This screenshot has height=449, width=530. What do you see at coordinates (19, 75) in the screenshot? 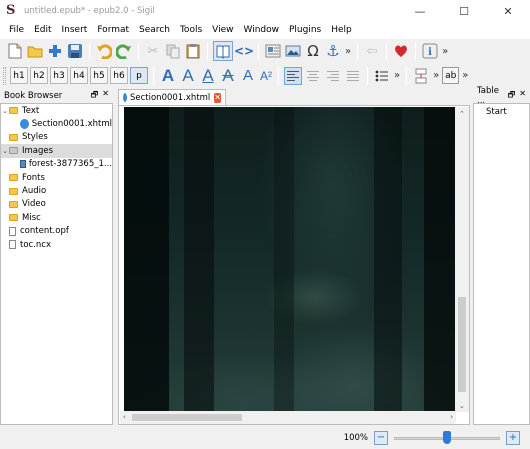
I see `heading-1-button: h1` at bounding box center [19, 75].